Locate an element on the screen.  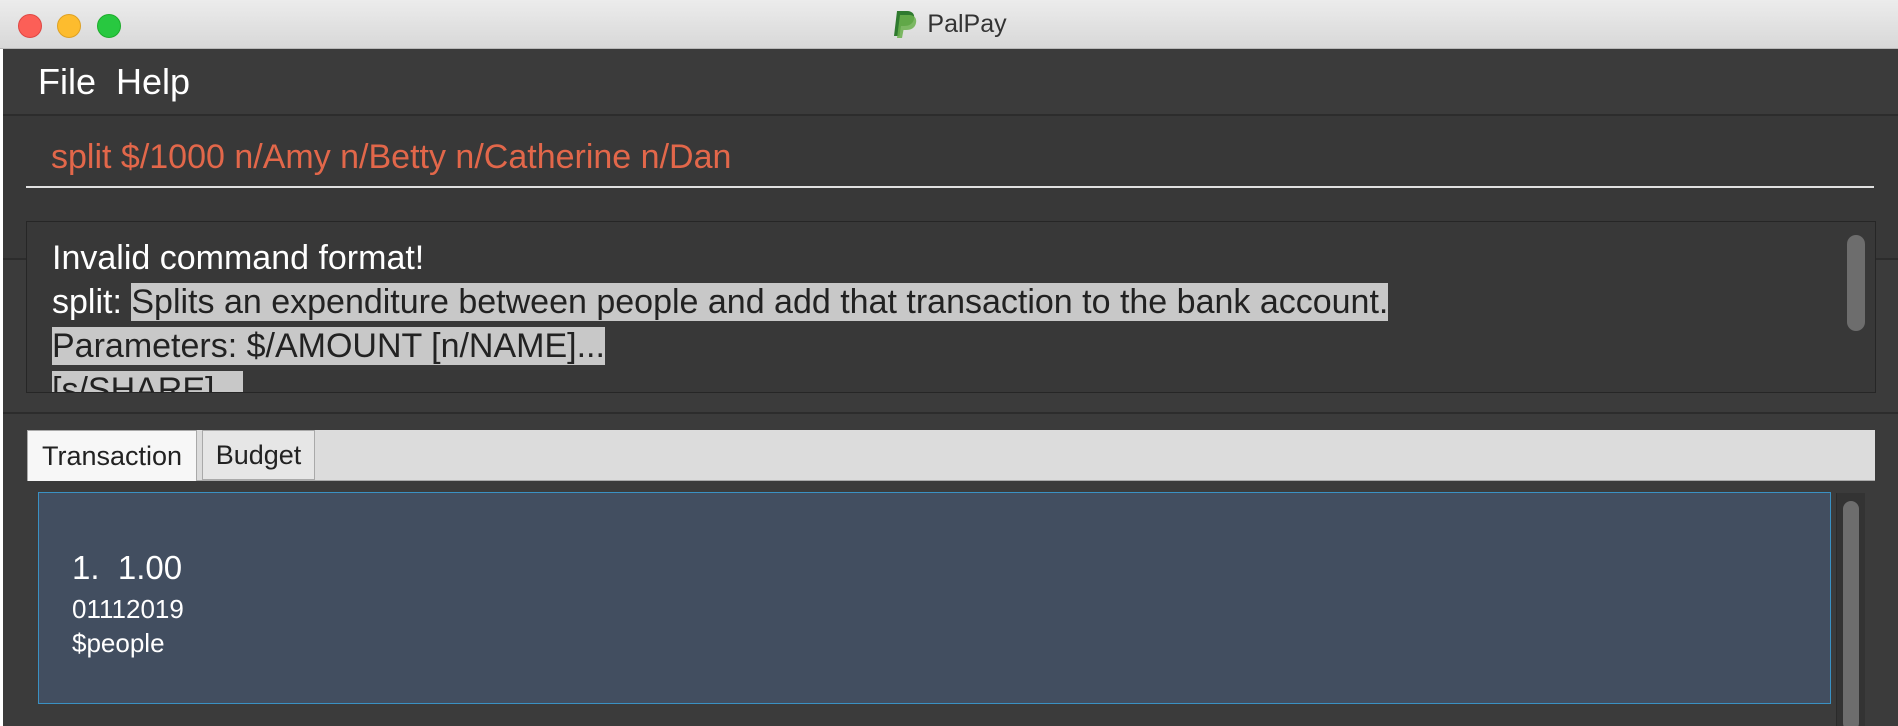
list-scrollbar is located at coordinates (1851, 613).